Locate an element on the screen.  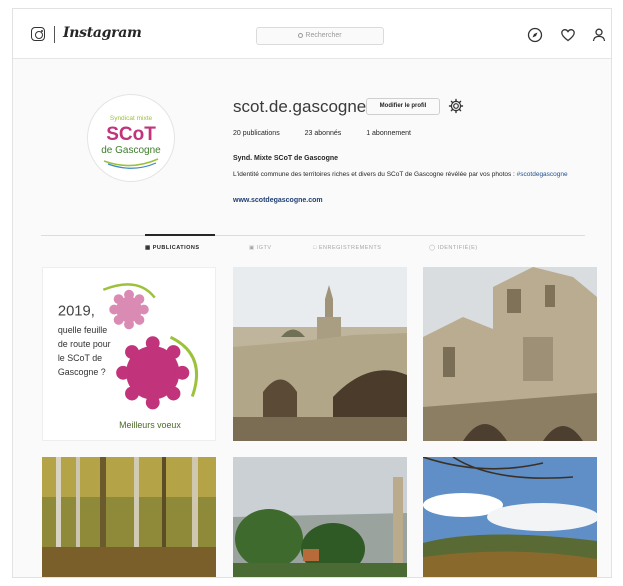
publications-count: 20 publications is located at coordinates (256, 133).